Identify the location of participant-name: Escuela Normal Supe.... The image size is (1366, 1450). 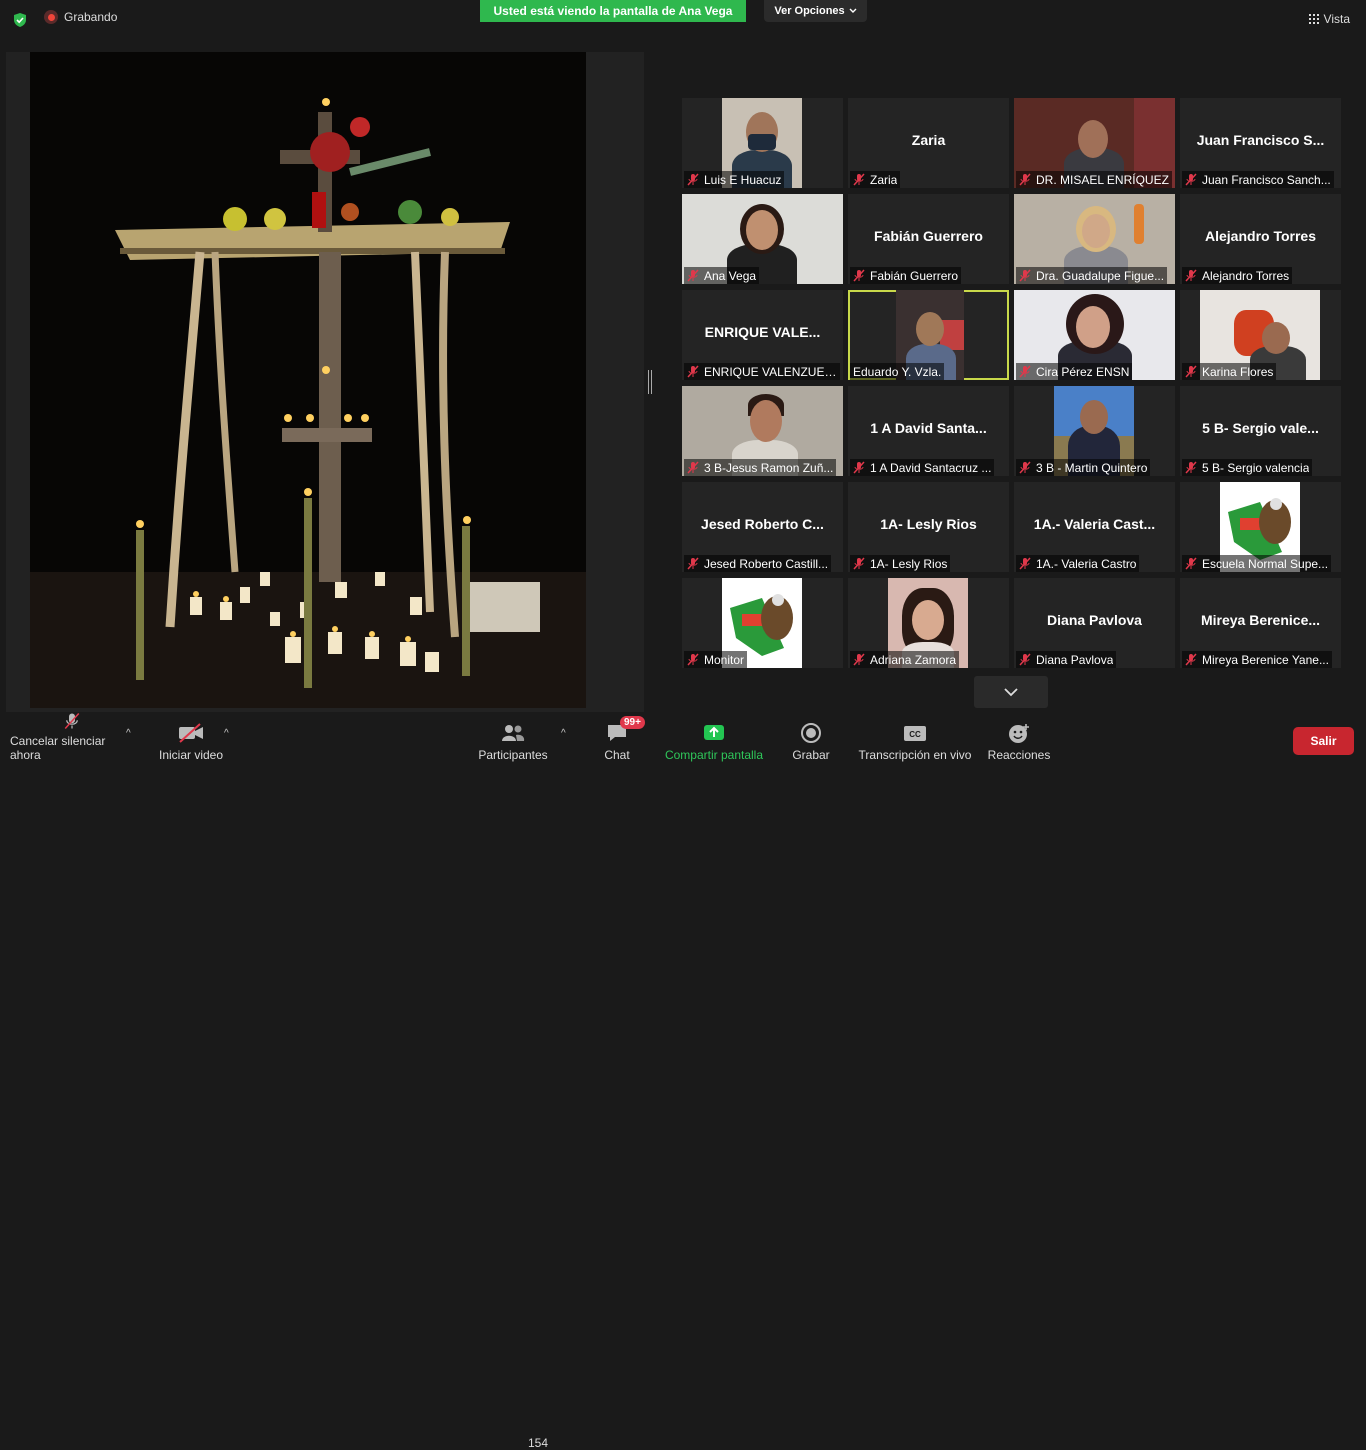
(1265, 563).